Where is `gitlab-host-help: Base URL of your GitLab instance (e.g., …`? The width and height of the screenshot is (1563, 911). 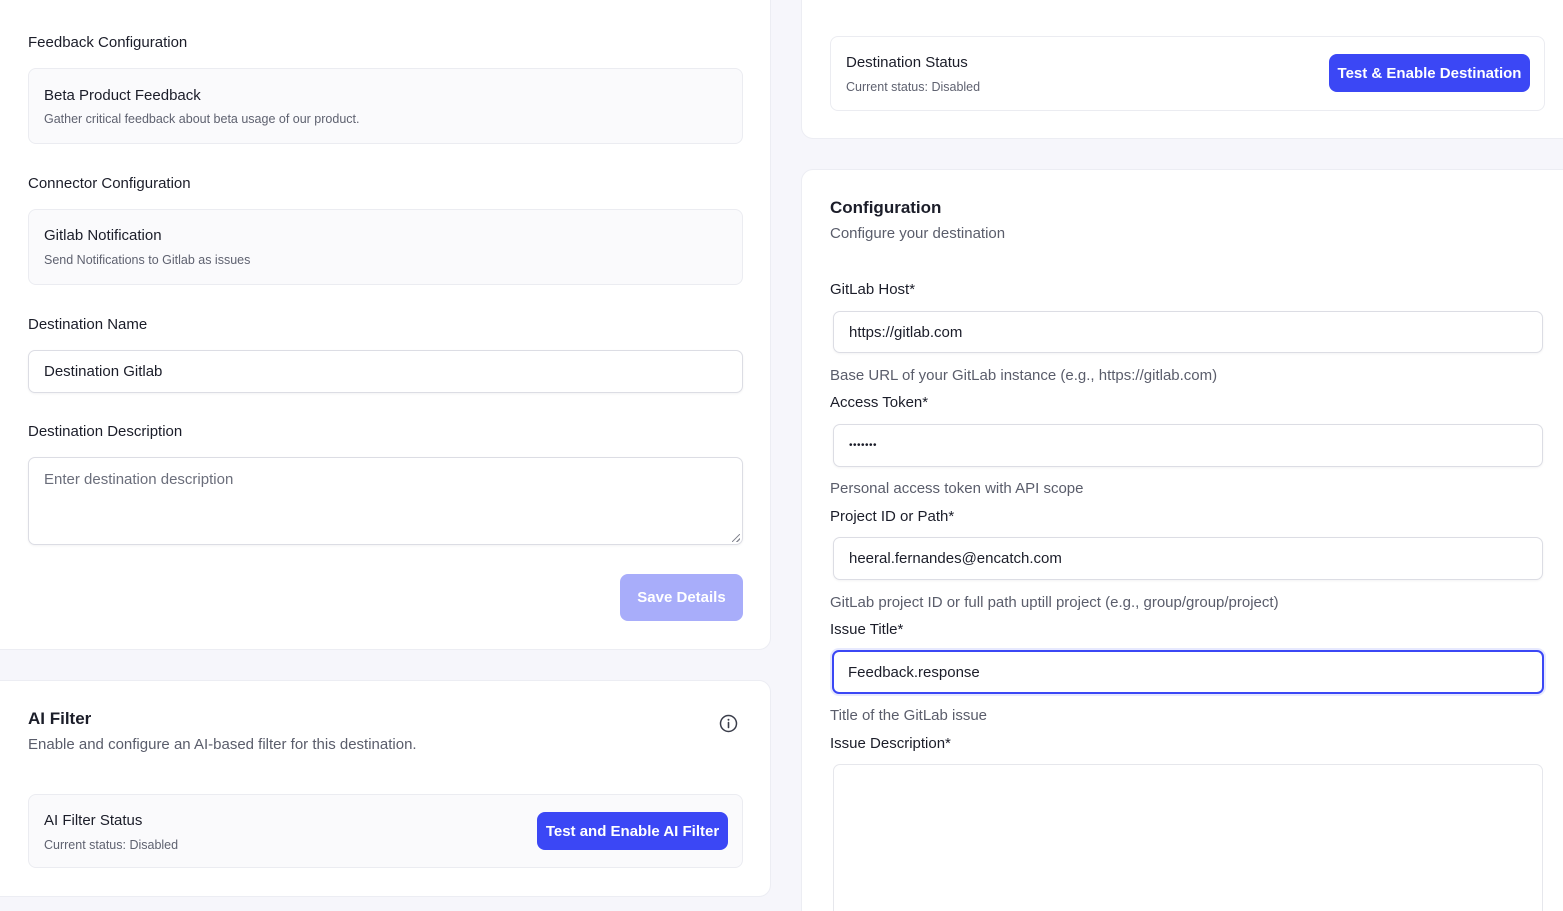 gitlab-host-help: Base URL of your GitLab instance (e.g., … is located at coordinates (1024, 375).